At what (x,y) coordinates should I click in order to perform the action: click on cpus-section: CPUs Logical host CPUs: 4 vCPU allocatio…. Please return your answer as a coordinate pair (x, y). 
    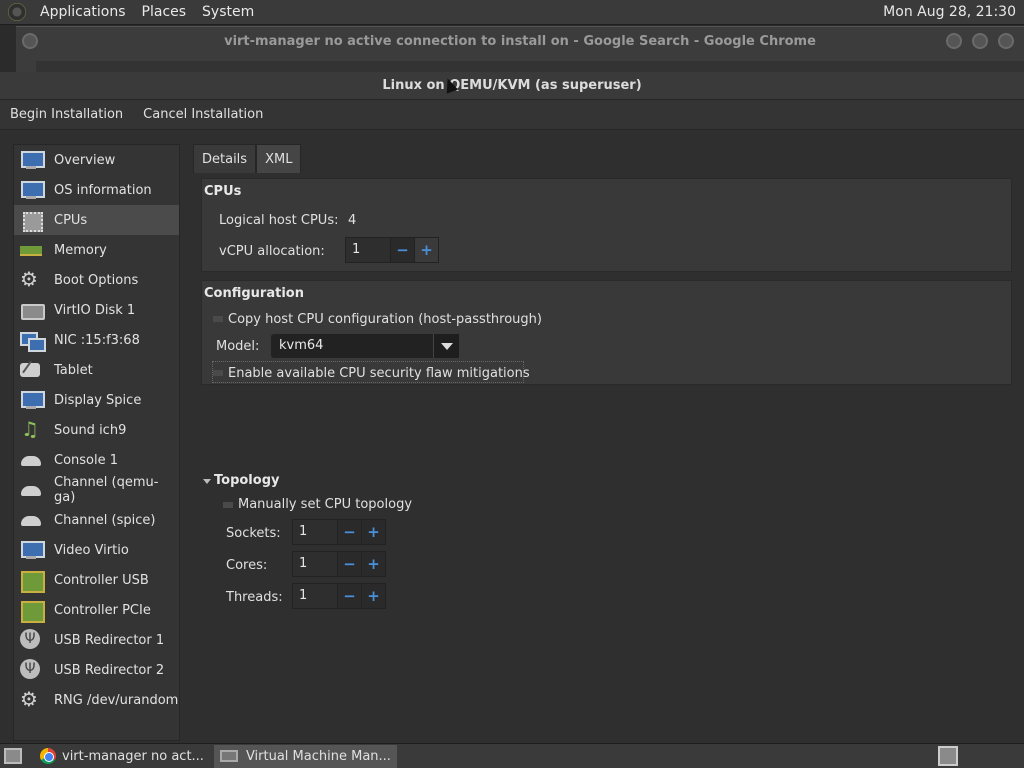
    Looking at the image, I should click on (606, 225).